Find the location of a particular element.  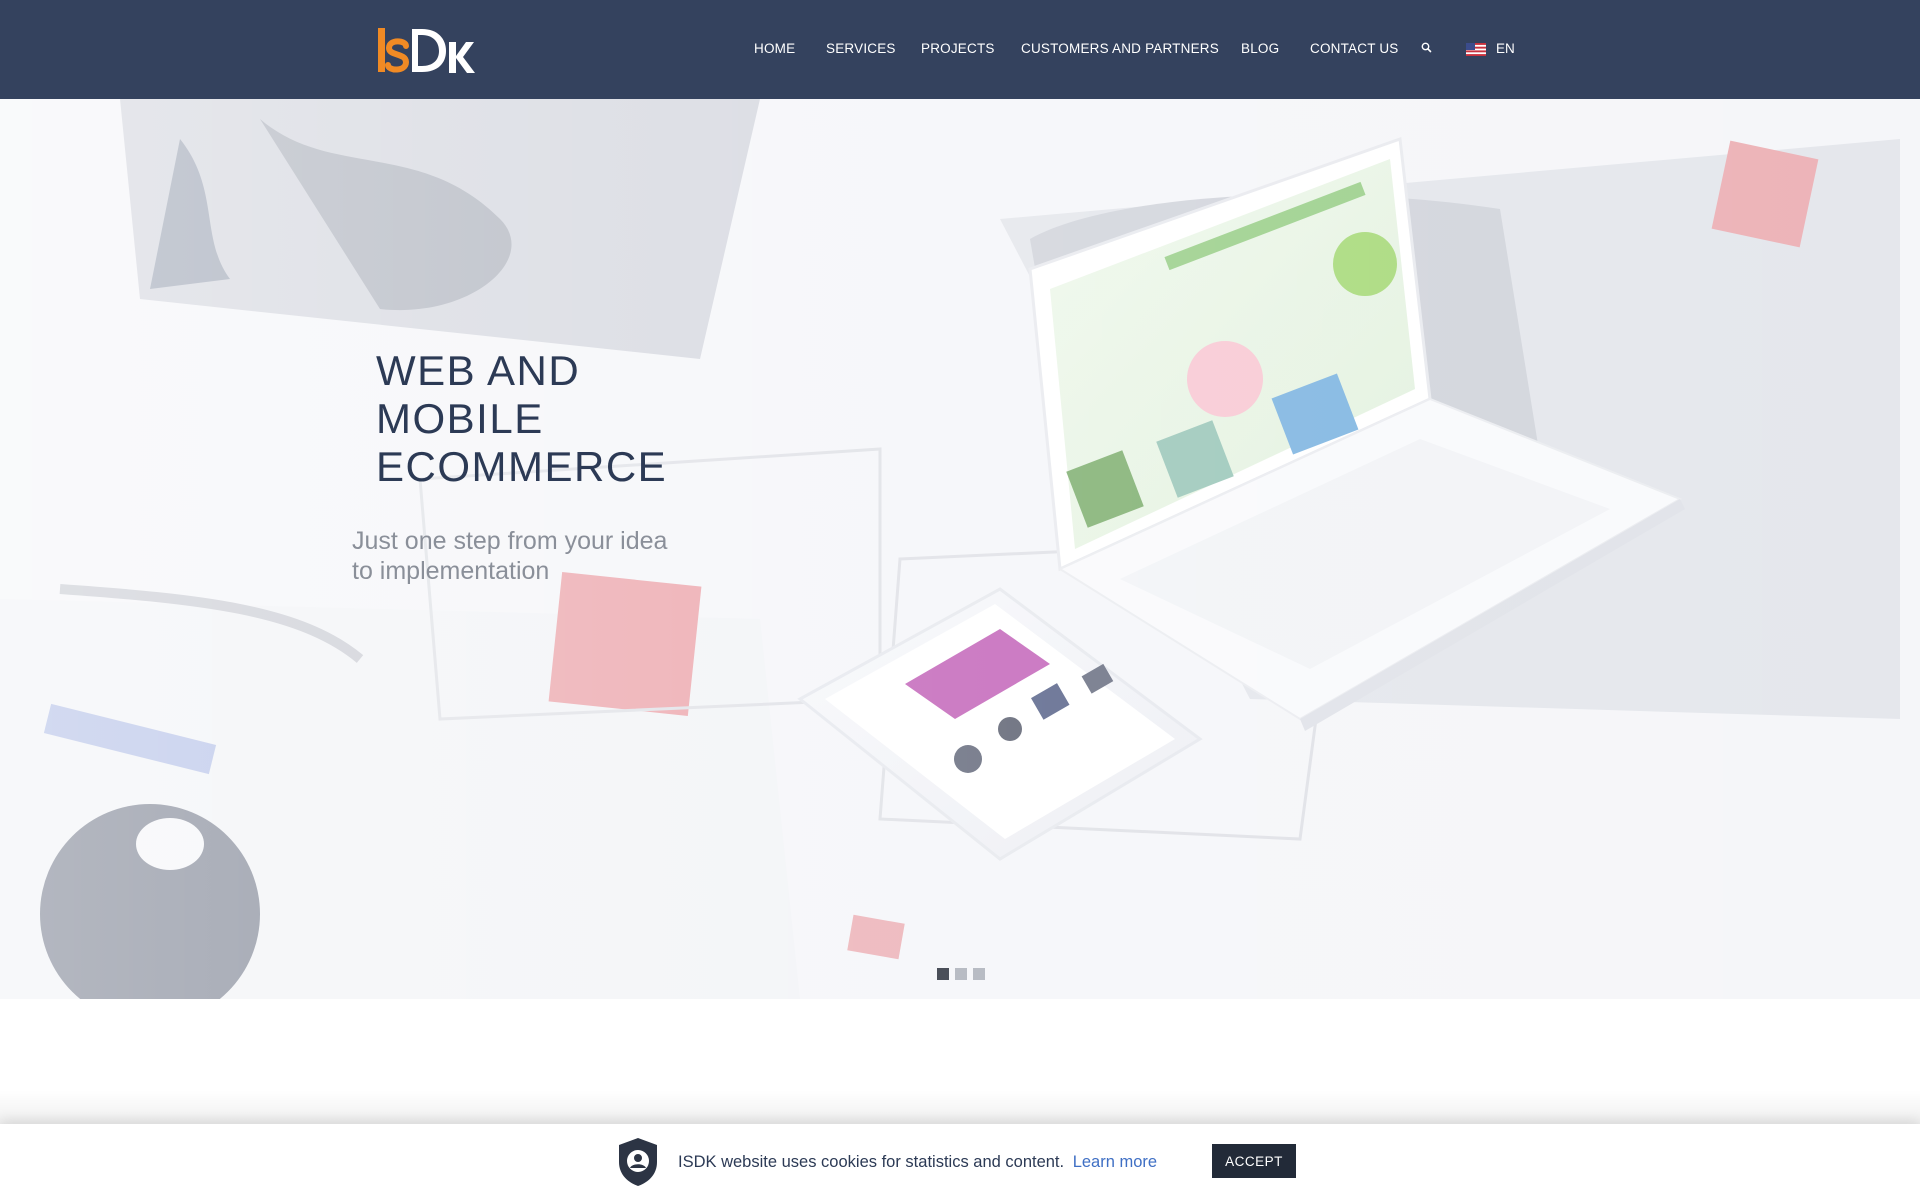

privacy-shield-icon is located at coordinates (638, 1162).